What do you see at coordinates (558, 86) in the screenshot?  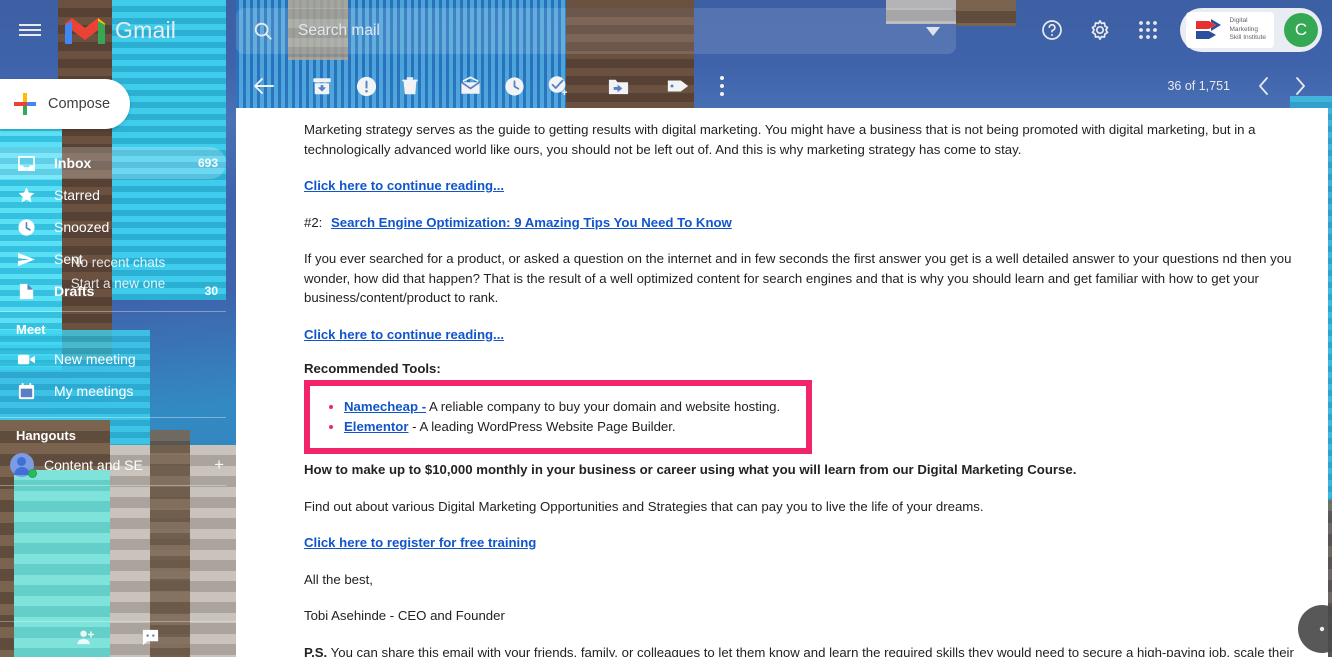 I see `add-to-tasks-button` at bounding box center [558, 86].